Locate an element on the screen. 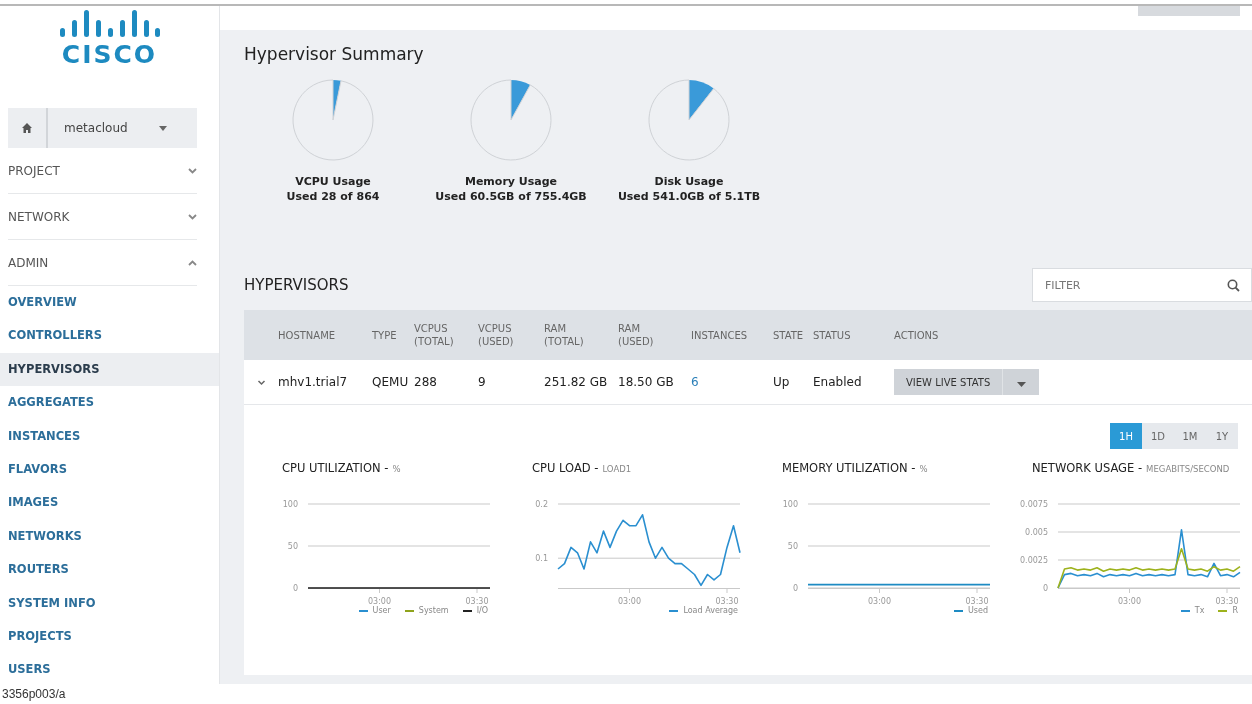  sidebar-section: ADMIN is located at coordinates (102, 263).